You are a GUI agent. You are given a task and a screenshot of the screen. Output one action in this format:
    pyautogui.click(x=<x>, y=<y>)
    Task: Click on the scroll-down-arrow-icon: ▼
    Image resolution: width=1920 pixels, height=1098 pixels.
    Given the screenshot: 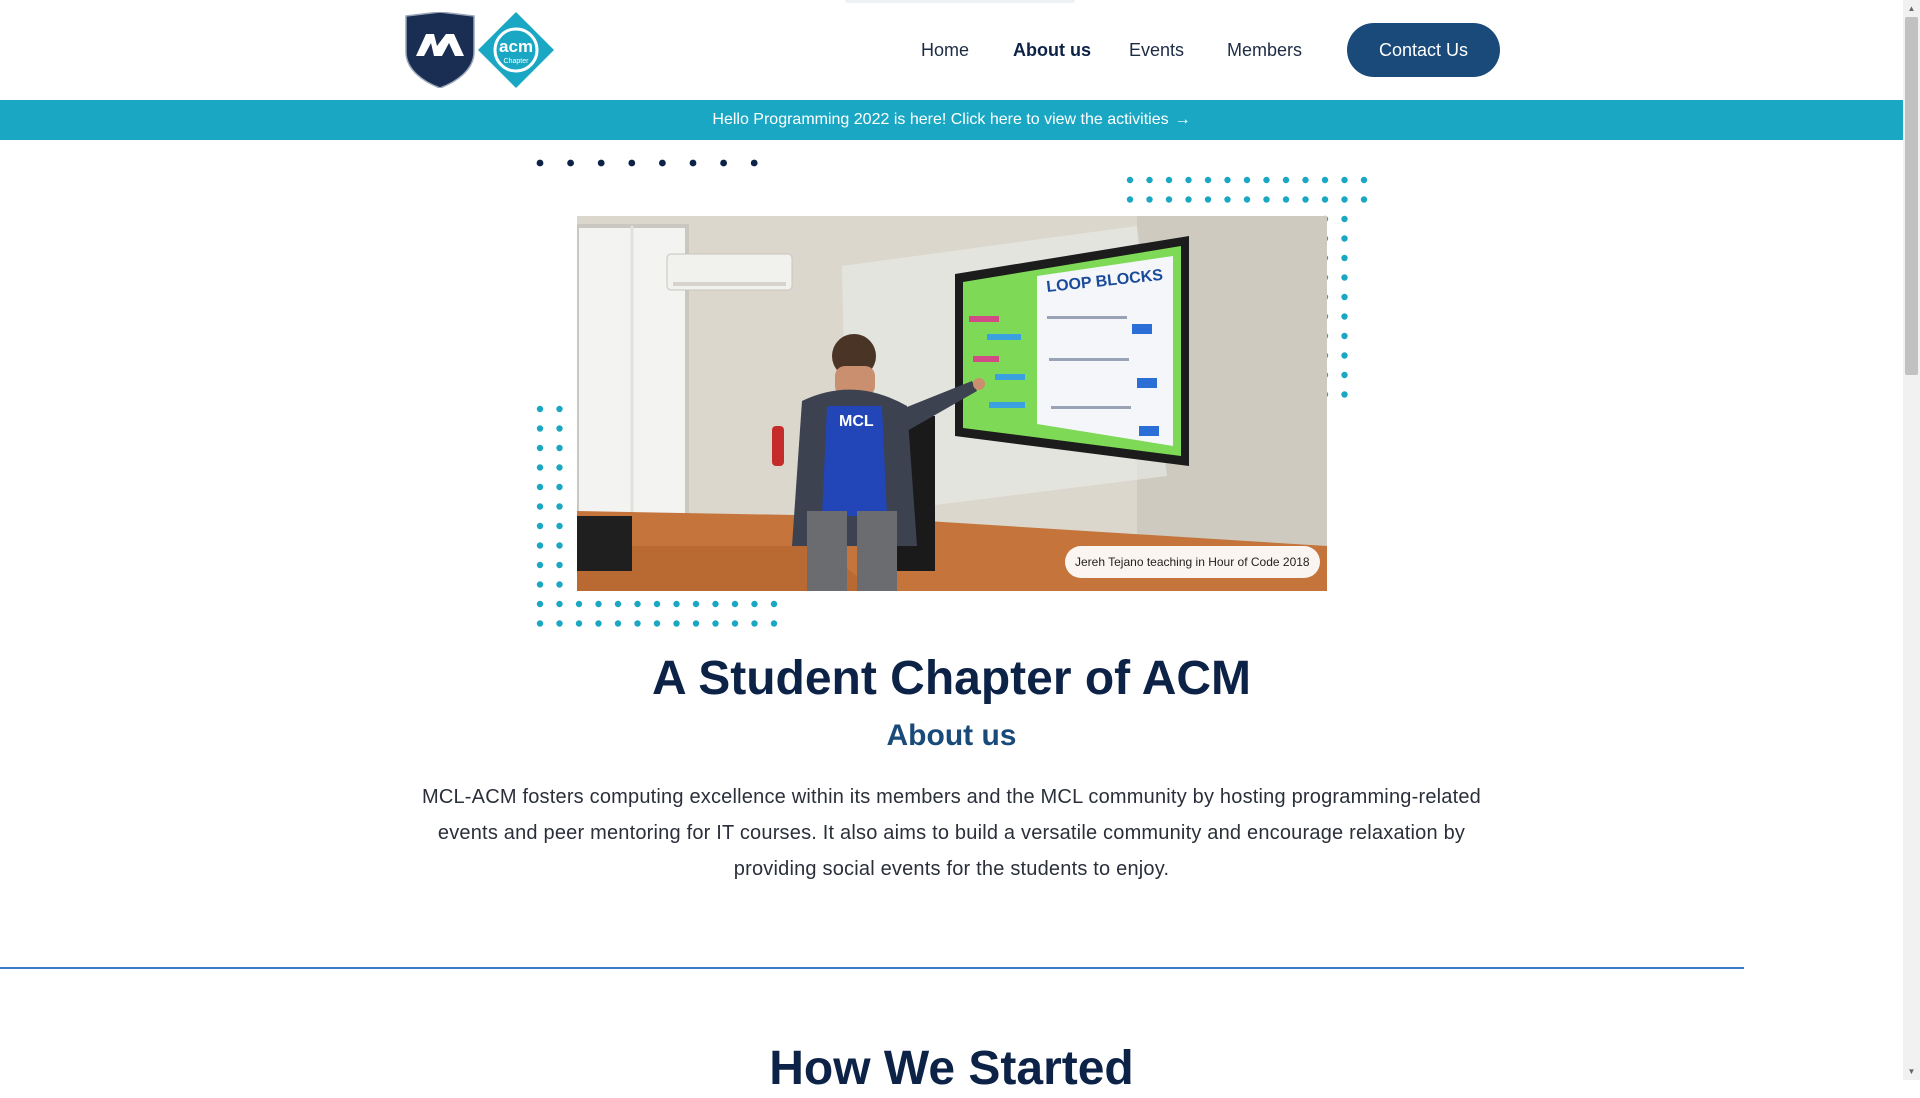 What is the action you would take?
    pyautogui.click(x=1911, y=1071)
    